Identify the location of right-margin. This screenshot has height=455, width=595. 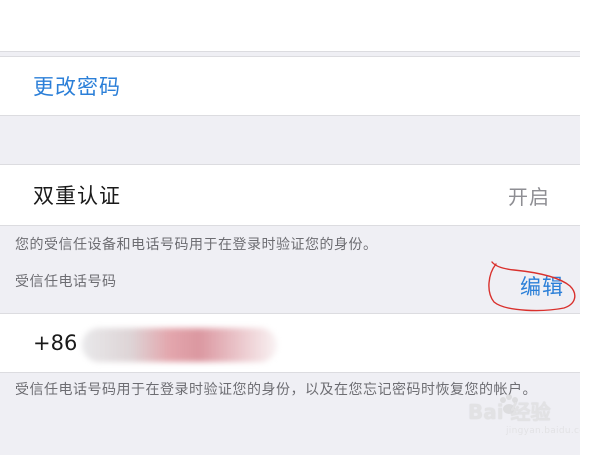
(587, 227).